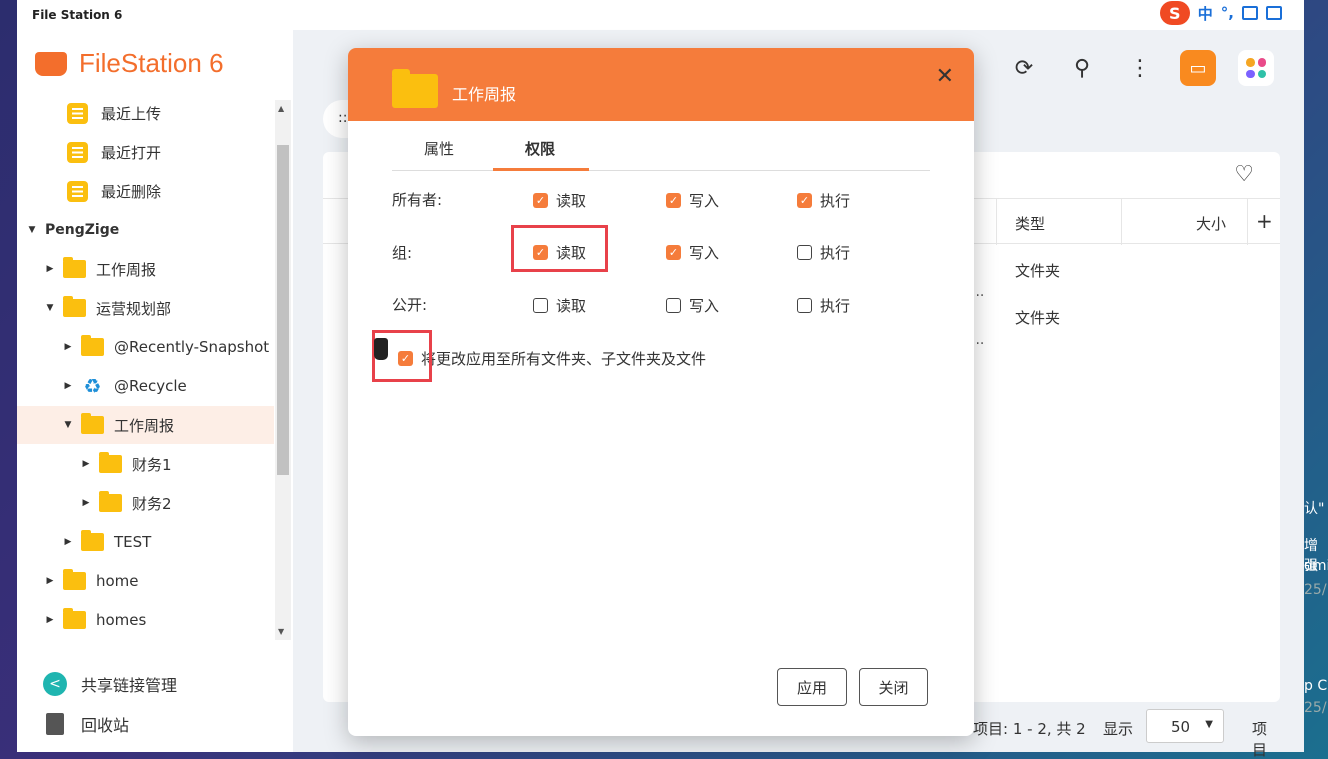 The height and width of the screenshot is (759, 1328). I want to click on search-hint: ::, so click(343, 118).